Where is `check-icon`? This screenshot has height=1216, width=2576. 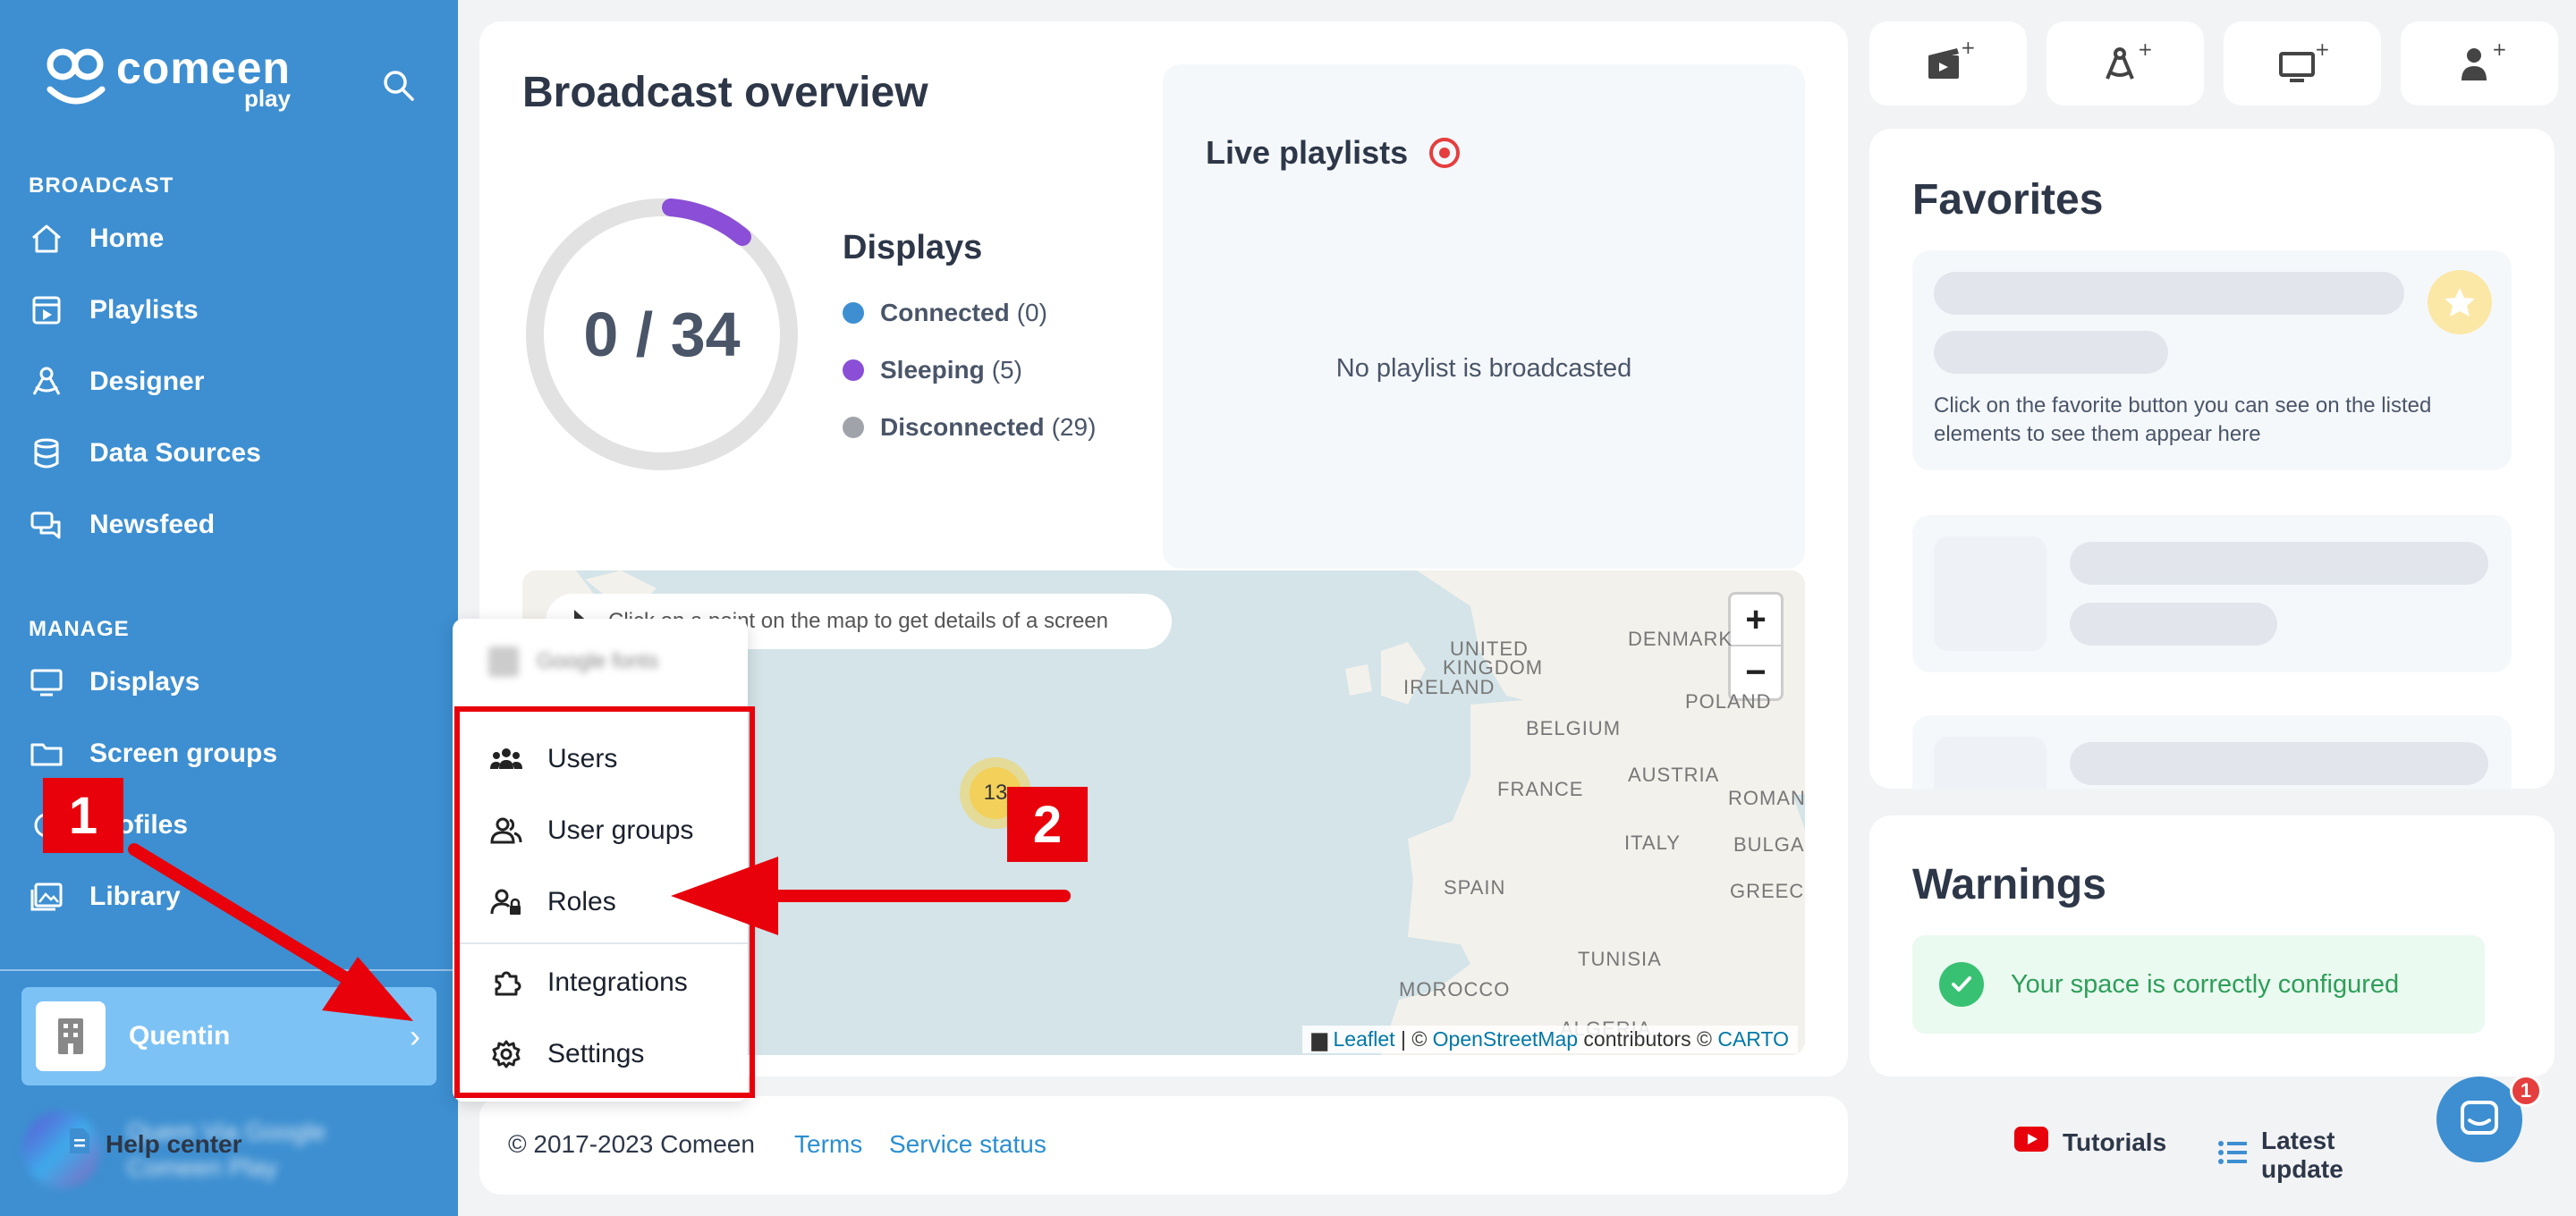 check-icon is located at coordinates (1961, 985).